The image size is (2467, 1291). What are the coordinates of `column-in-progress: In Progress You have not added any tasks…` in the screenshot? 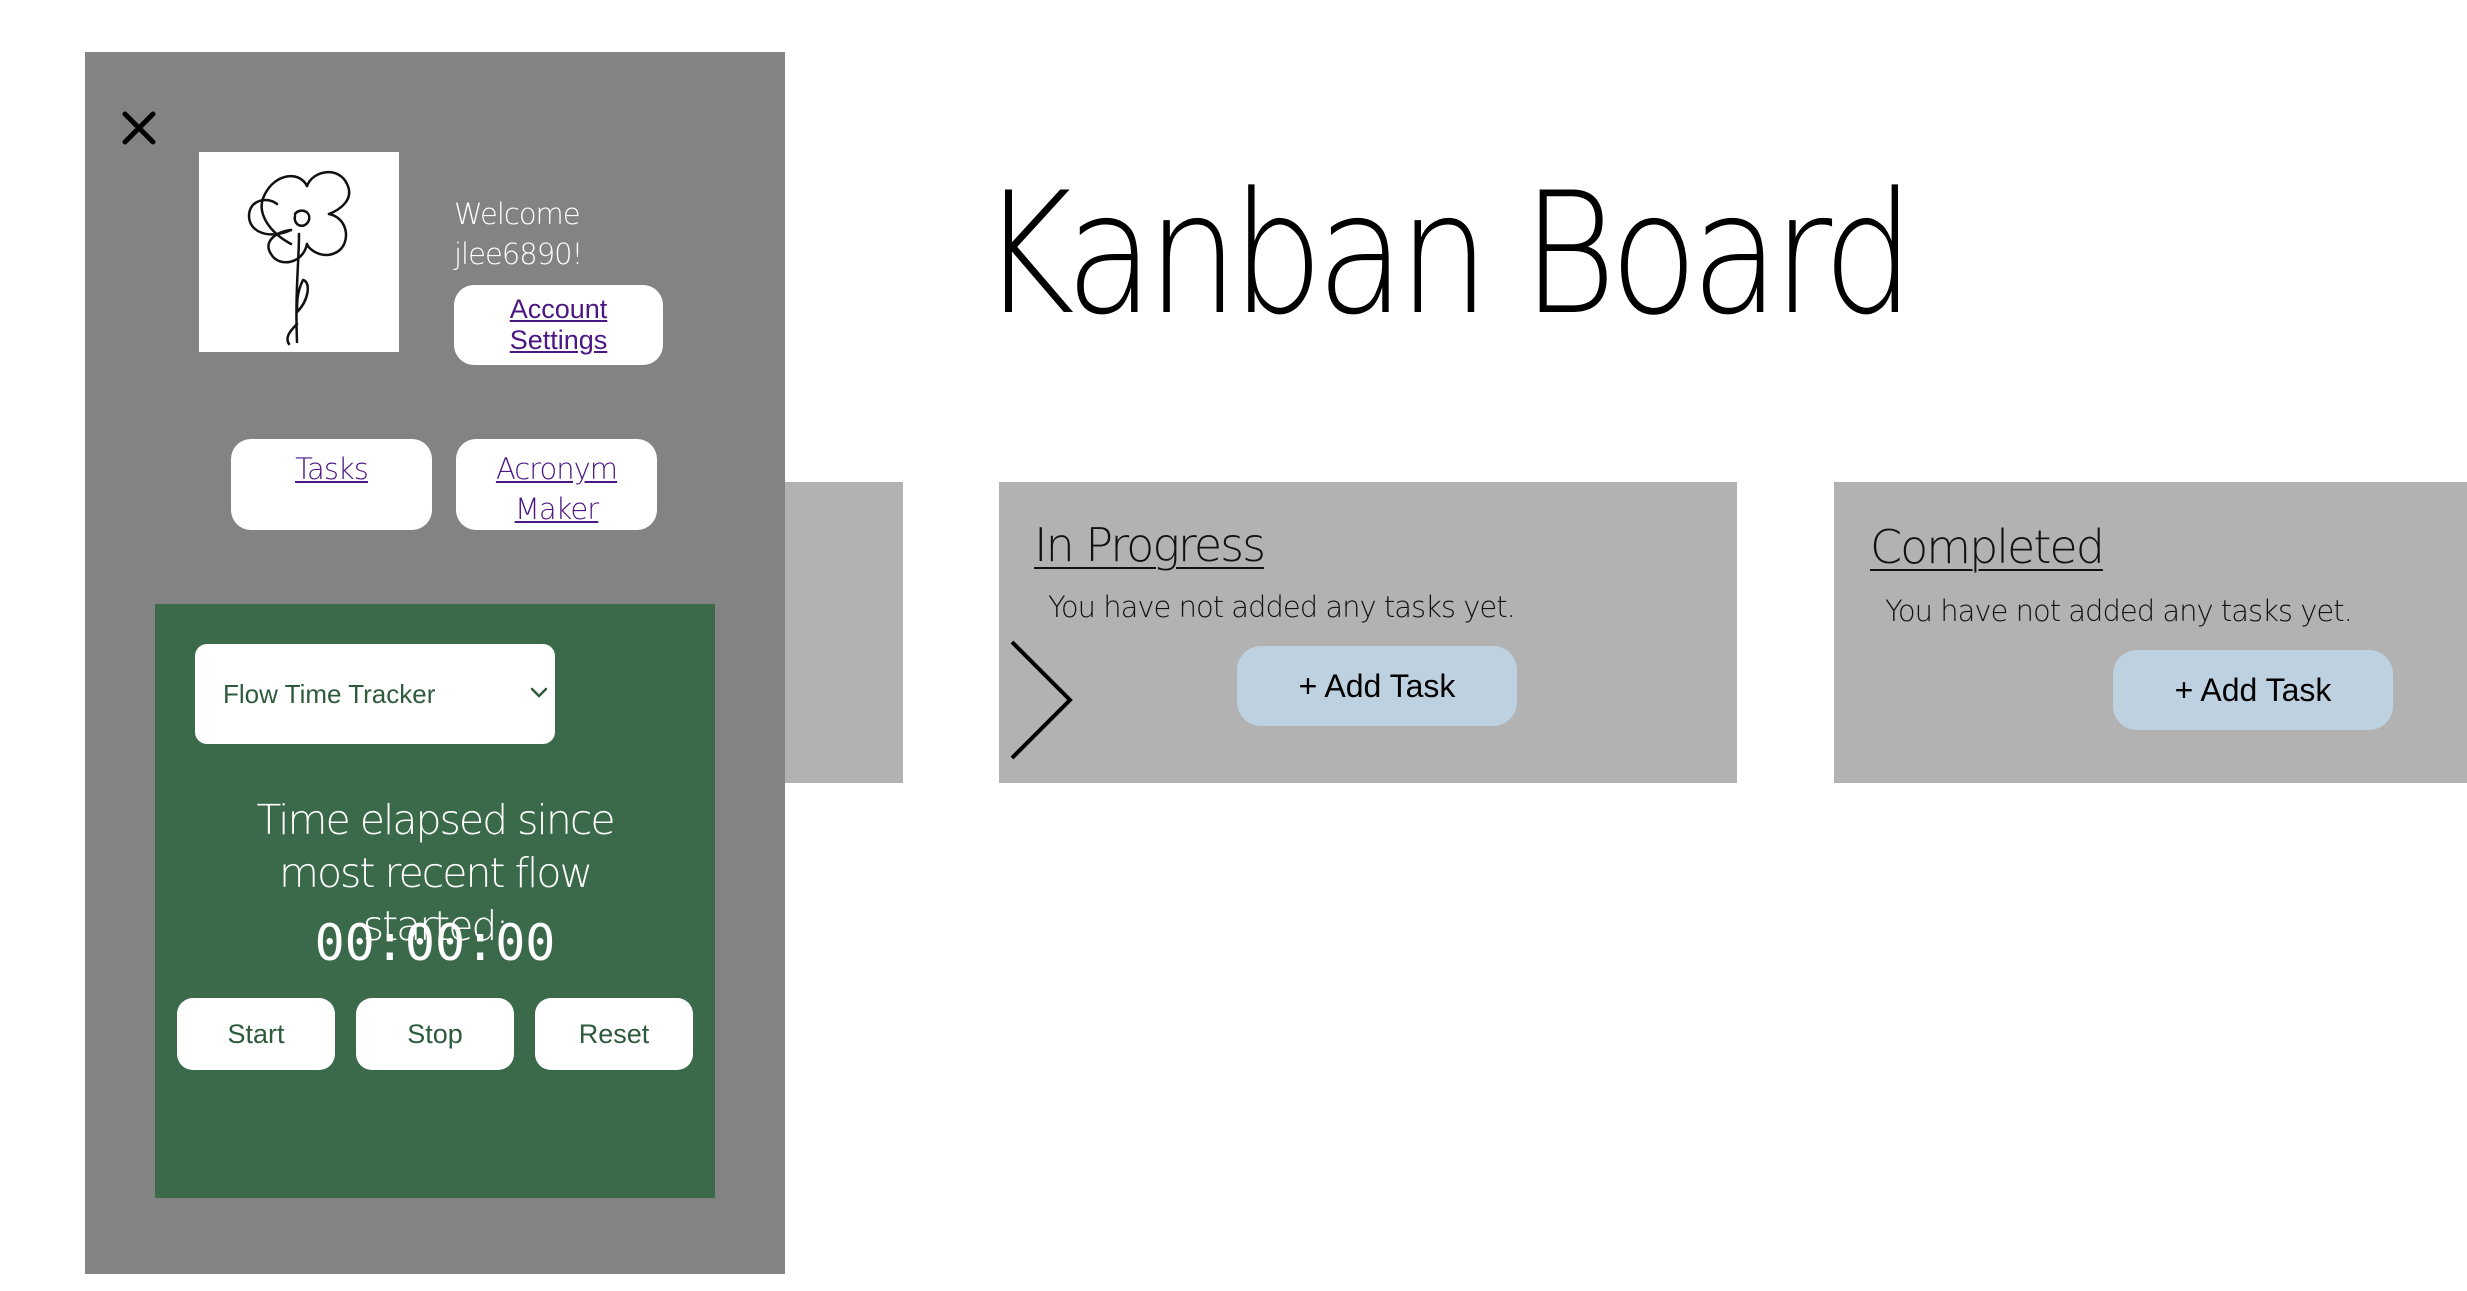 It's located at (1368, 632).